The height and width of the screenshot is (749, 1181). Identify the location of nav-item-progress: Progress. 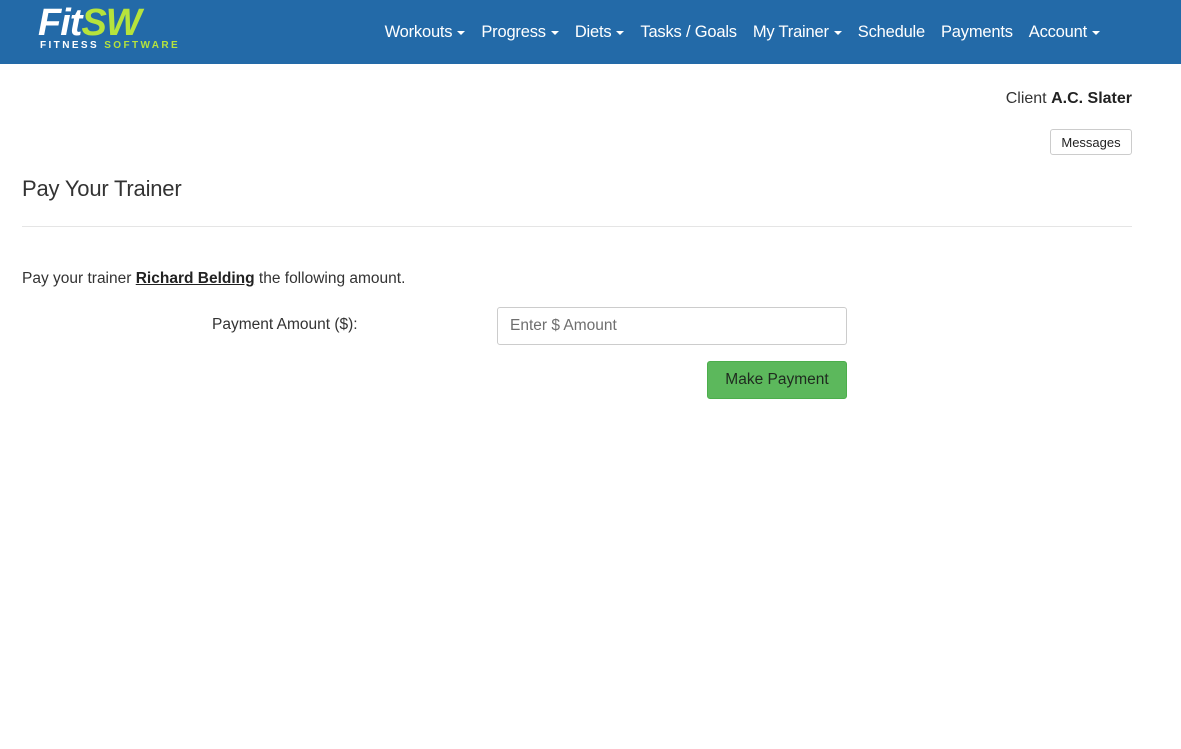
(519, 32).